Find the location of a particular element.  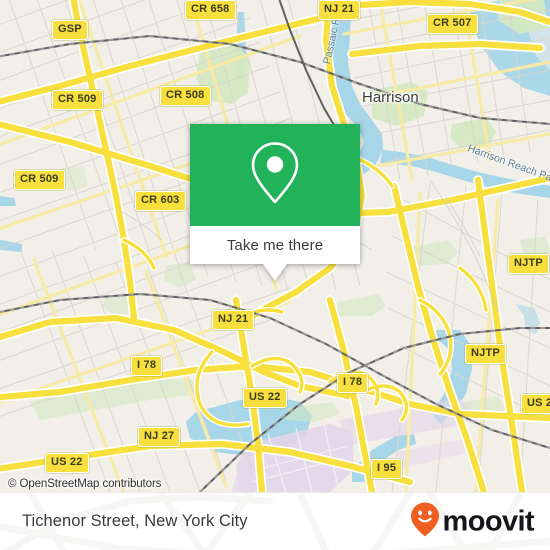

osm-attribution: © OpenStreetMap contributors is located at coordinates (84, 484).